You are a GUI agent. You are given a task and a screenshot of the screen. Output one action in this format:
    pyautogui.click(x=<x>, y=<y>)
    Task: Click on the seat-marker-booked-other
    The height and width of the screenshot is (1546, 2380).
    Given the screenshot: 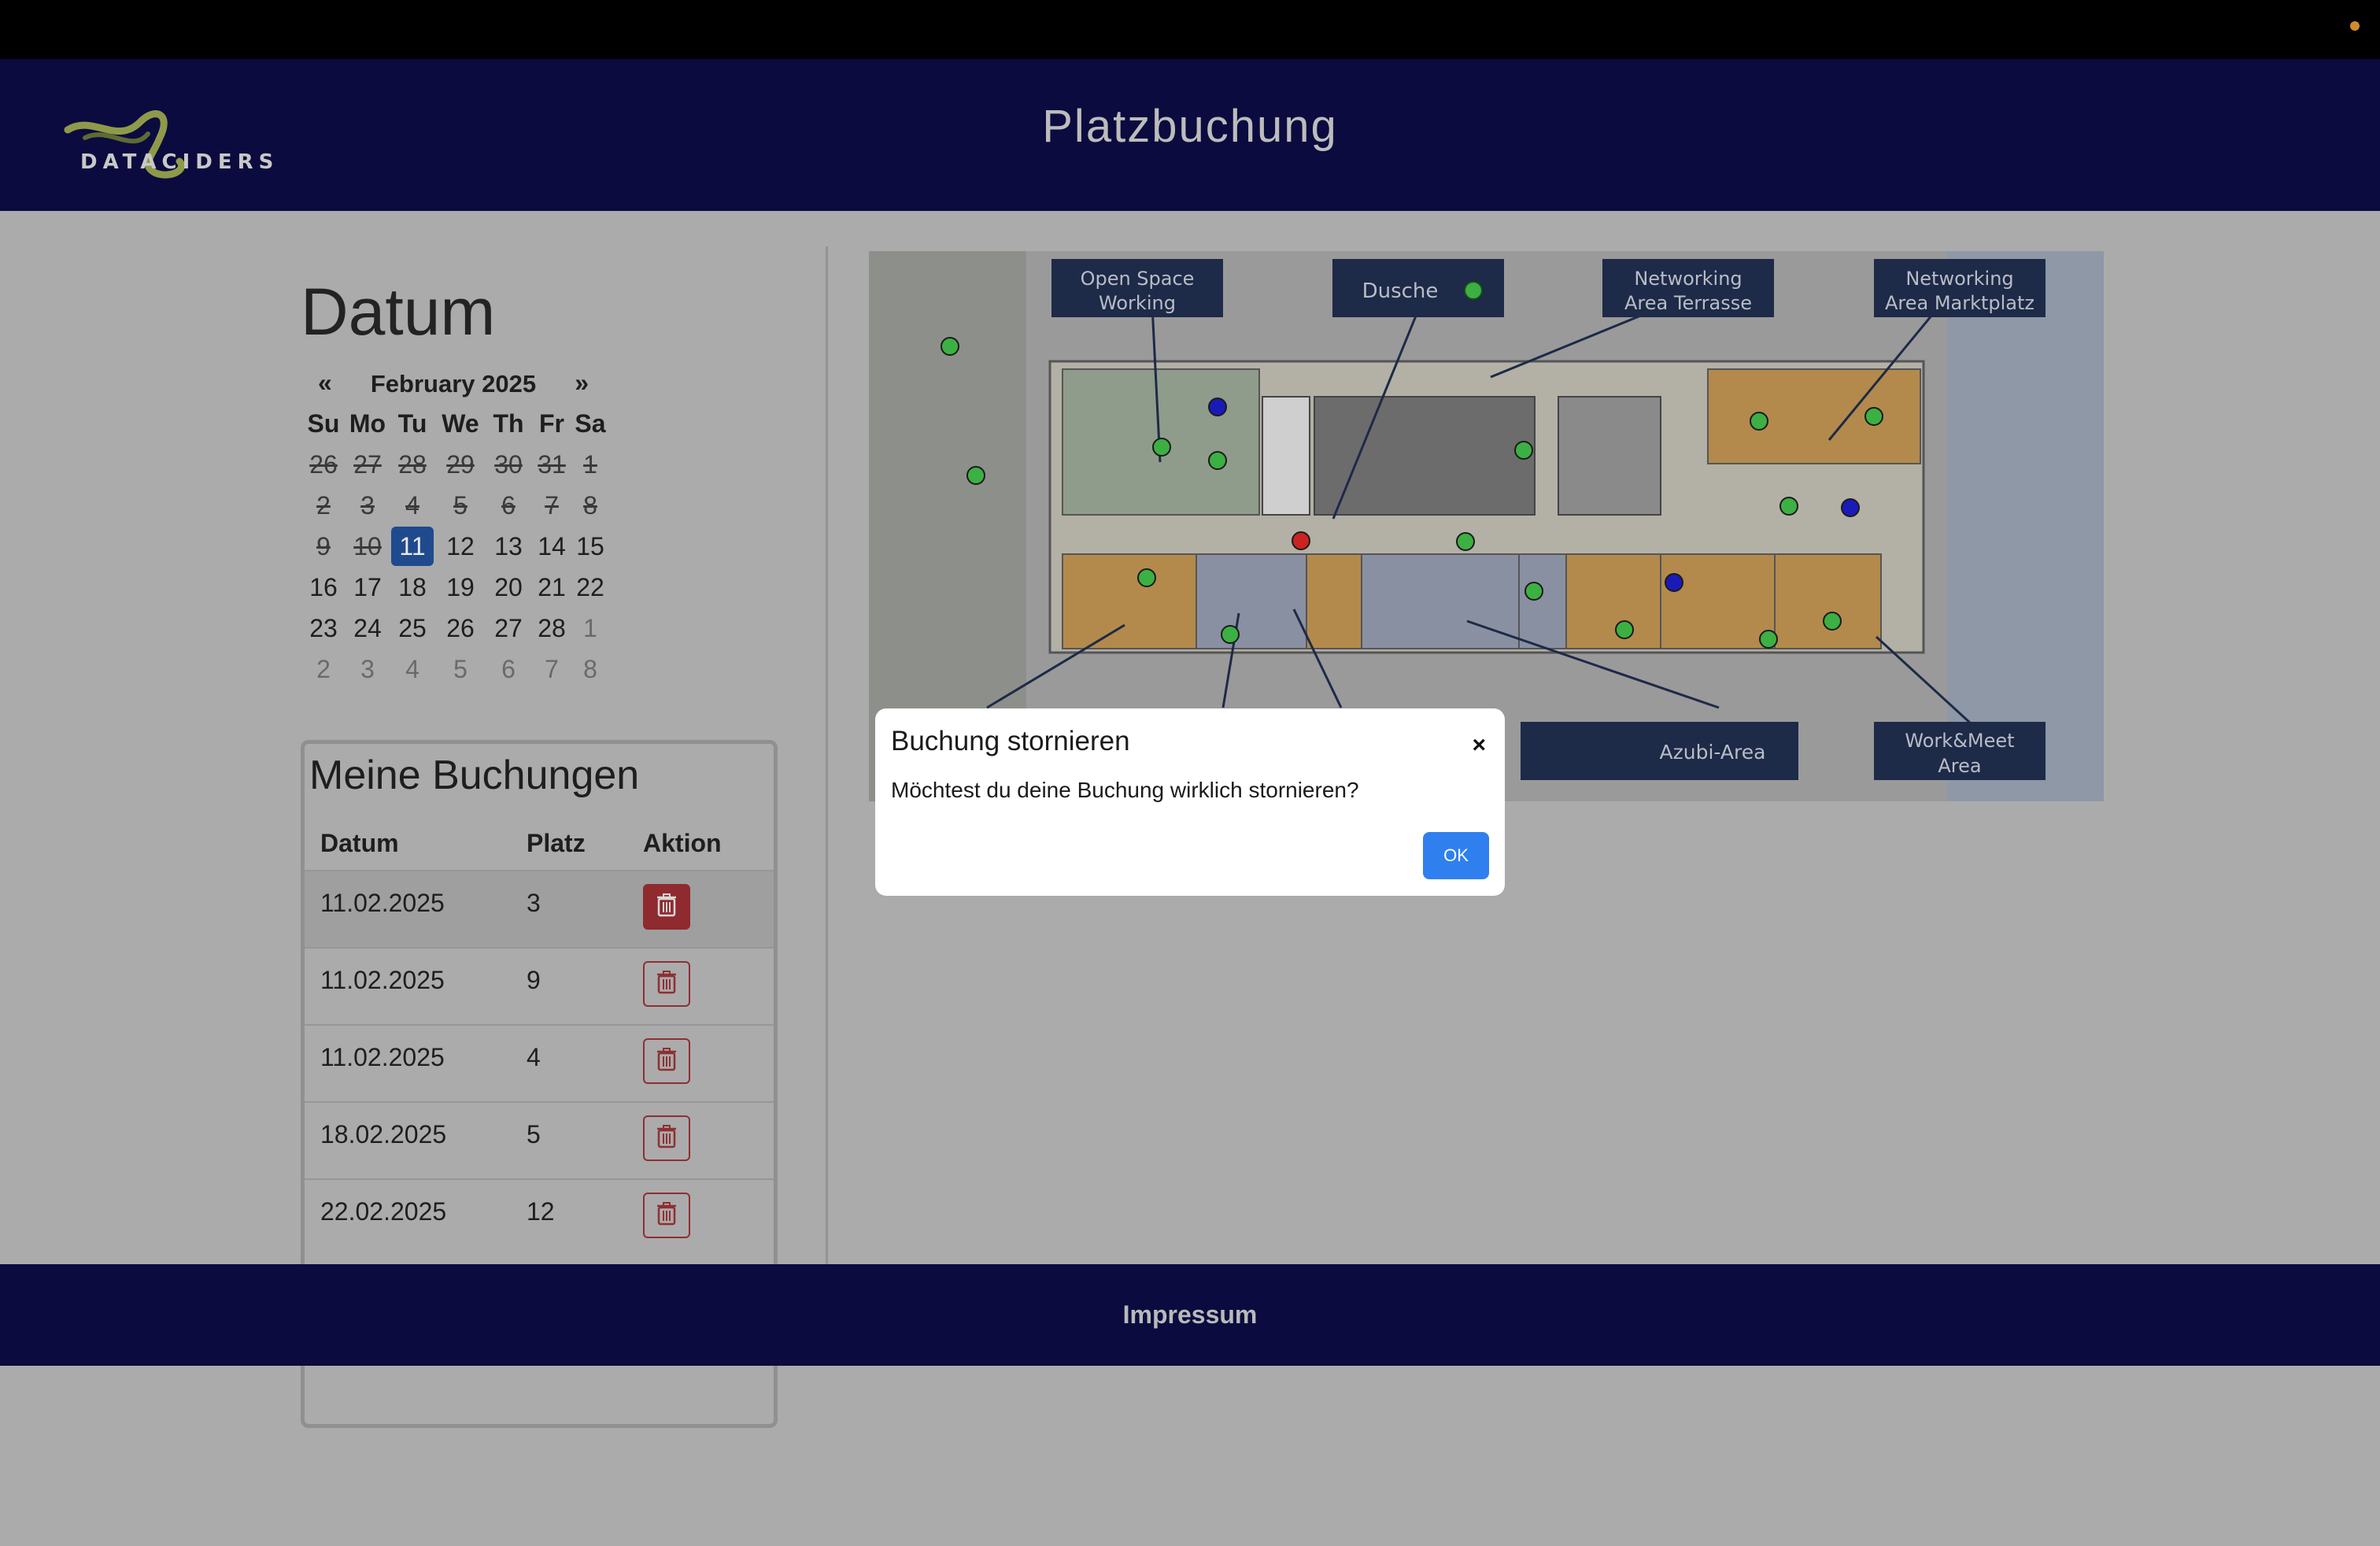 What is the action you would take?
    pyautogui.click(x=1301, y=540)
    